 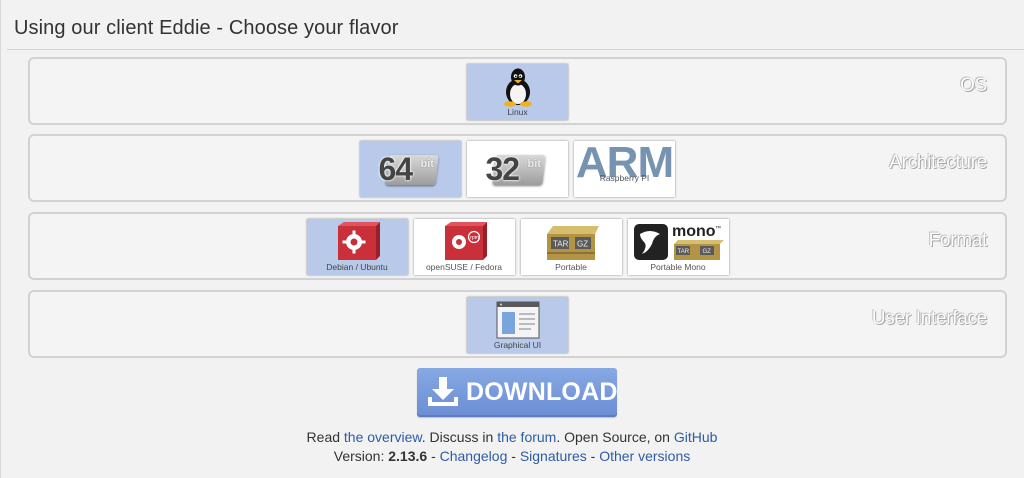 What do you see at coordinates (466, 241) in the screenshot?
I see `rpm-package-icon: rpm` at bounding box center [466, 241].